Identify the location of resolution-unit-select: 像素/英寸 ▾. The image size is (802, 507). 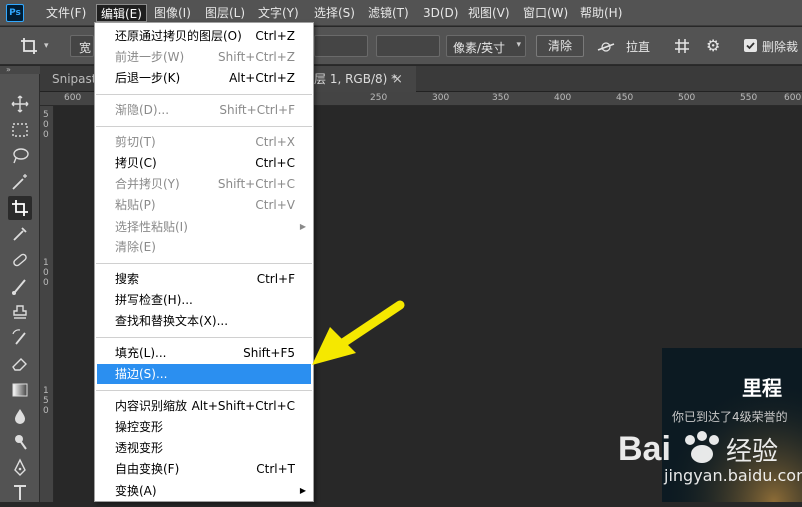
(486, 46).